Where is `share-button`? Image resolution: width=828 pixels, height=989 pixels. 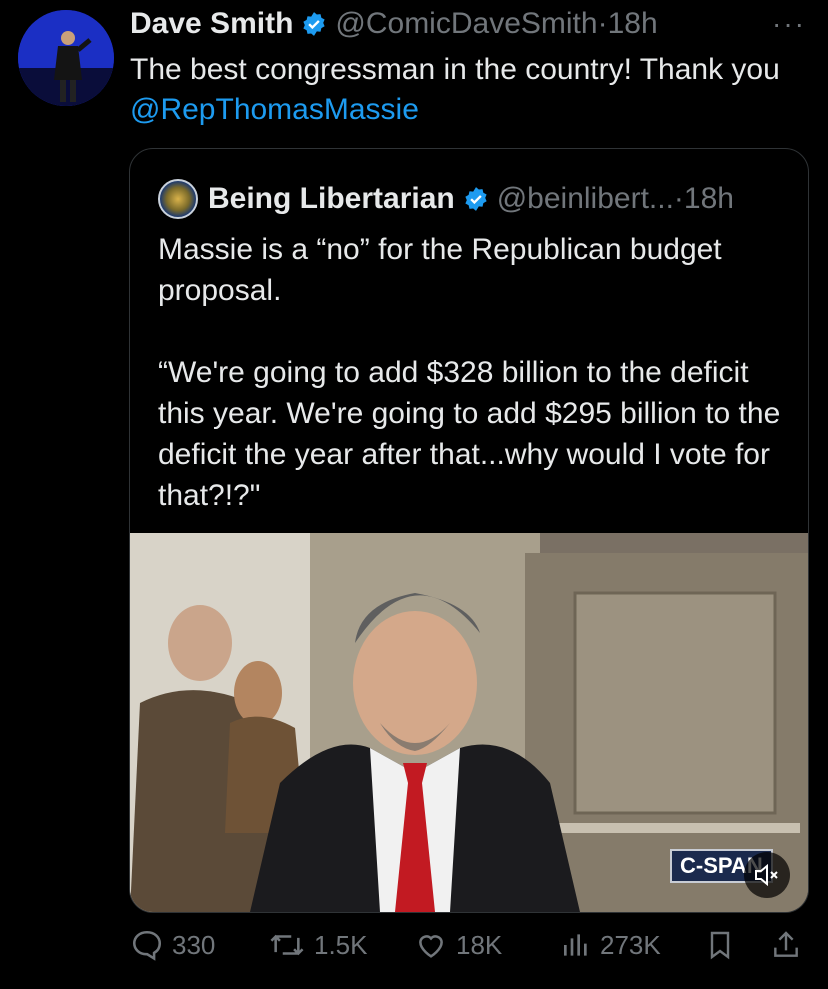
share-button is located at coordinates (790, 945).